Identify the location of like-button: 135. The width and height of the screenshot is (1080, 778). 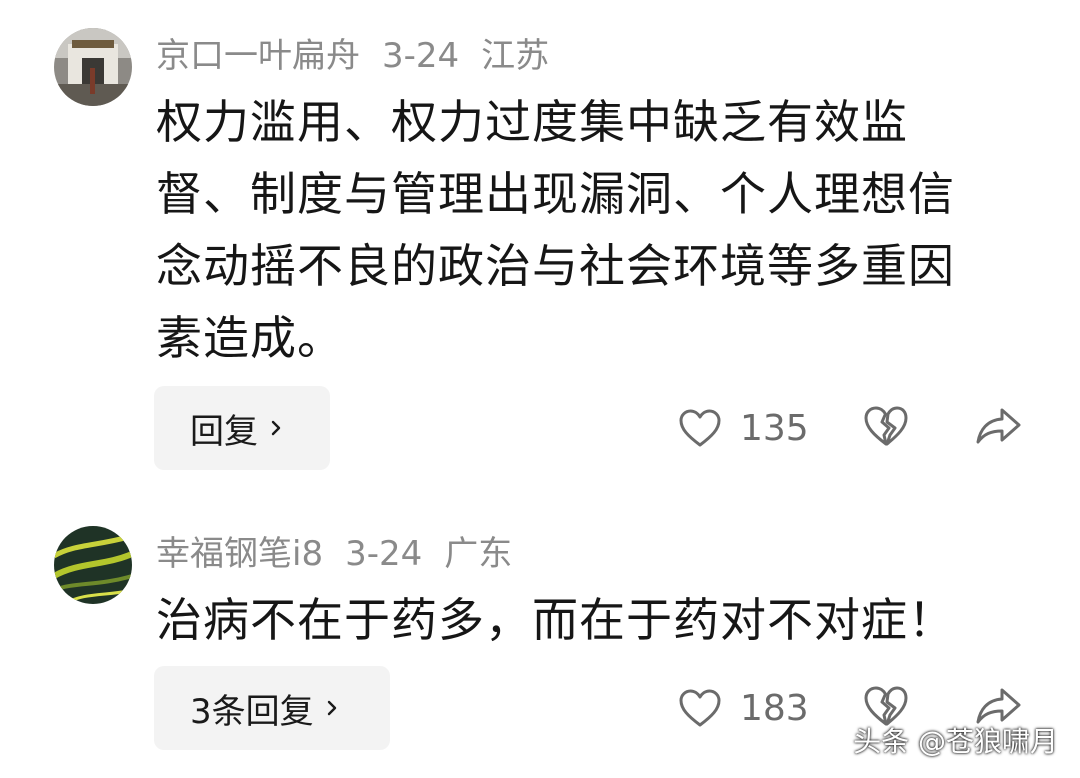
(743, 428).